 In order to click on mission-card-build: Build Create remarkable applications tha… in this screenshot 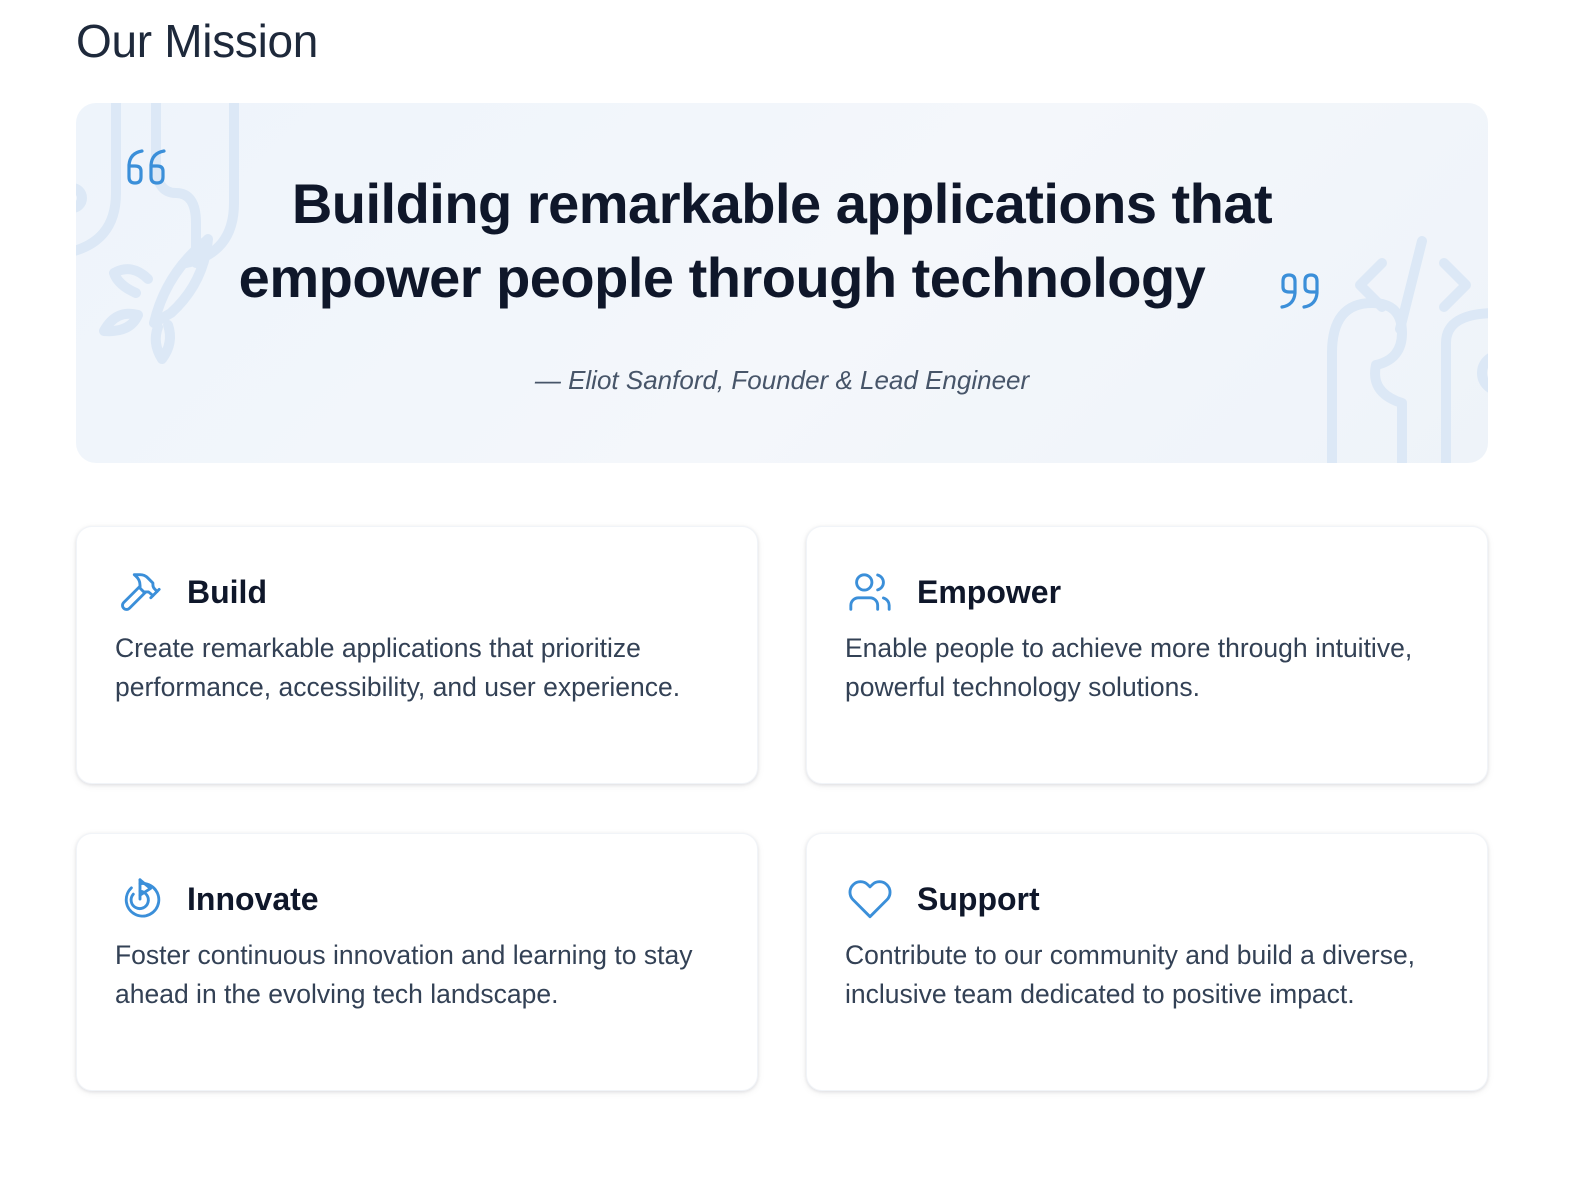, I will do `click(417, 655)`.